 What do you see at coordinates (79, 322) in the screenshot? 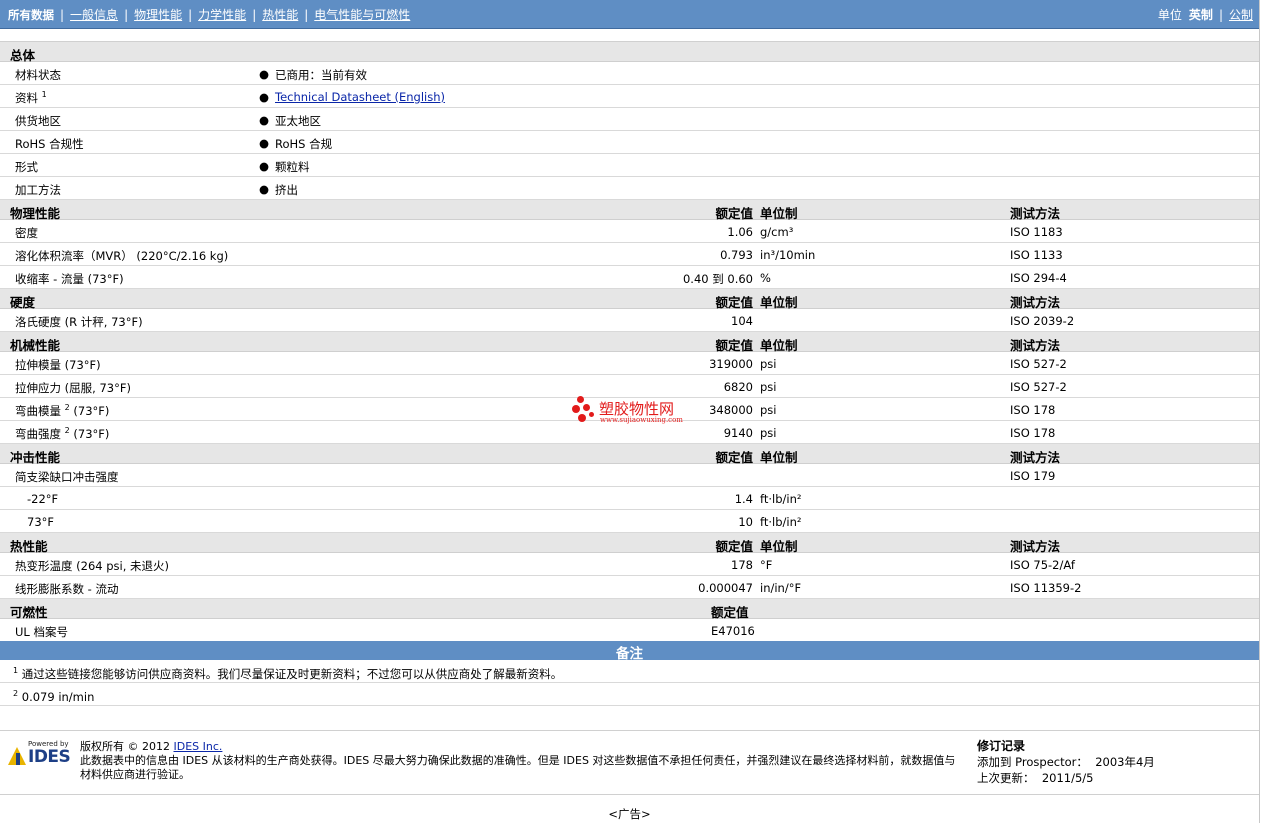
I see `row-label: 洛氏硬度 (R 计秤, 73°F)` at bounding box center [79, 322].